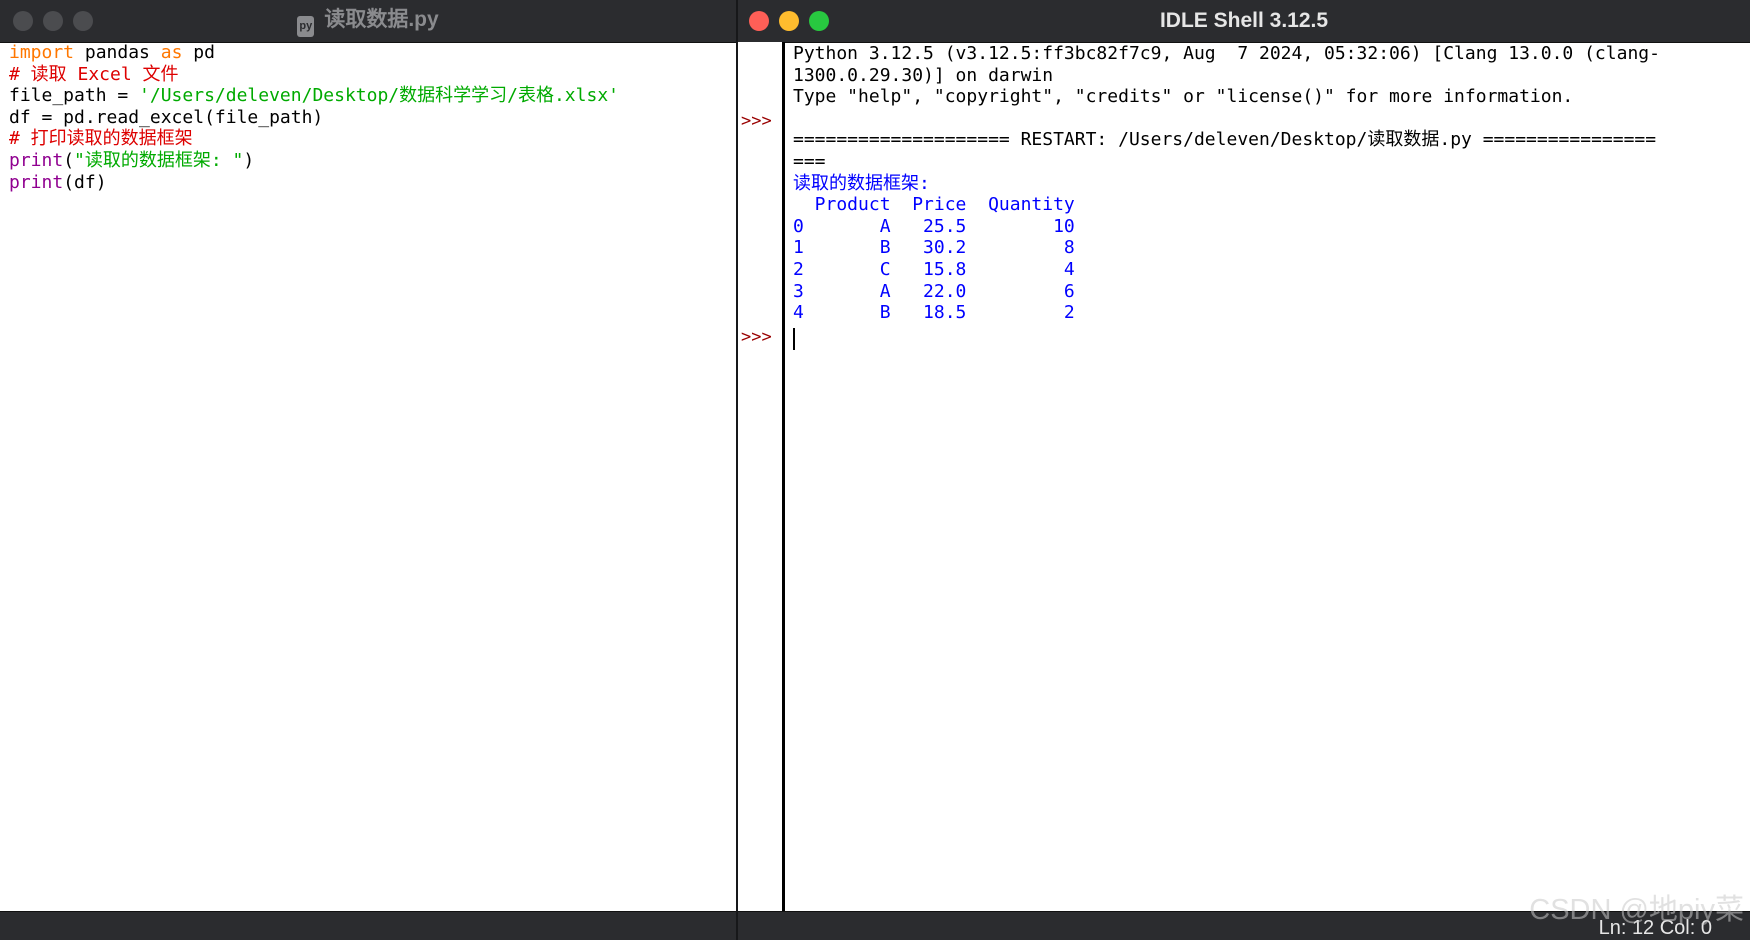 This screenshot has height=940, width=1750. Describe the element at coordinates (372, 183) in the screenshot. I see `code-line: print(df)` at that location.